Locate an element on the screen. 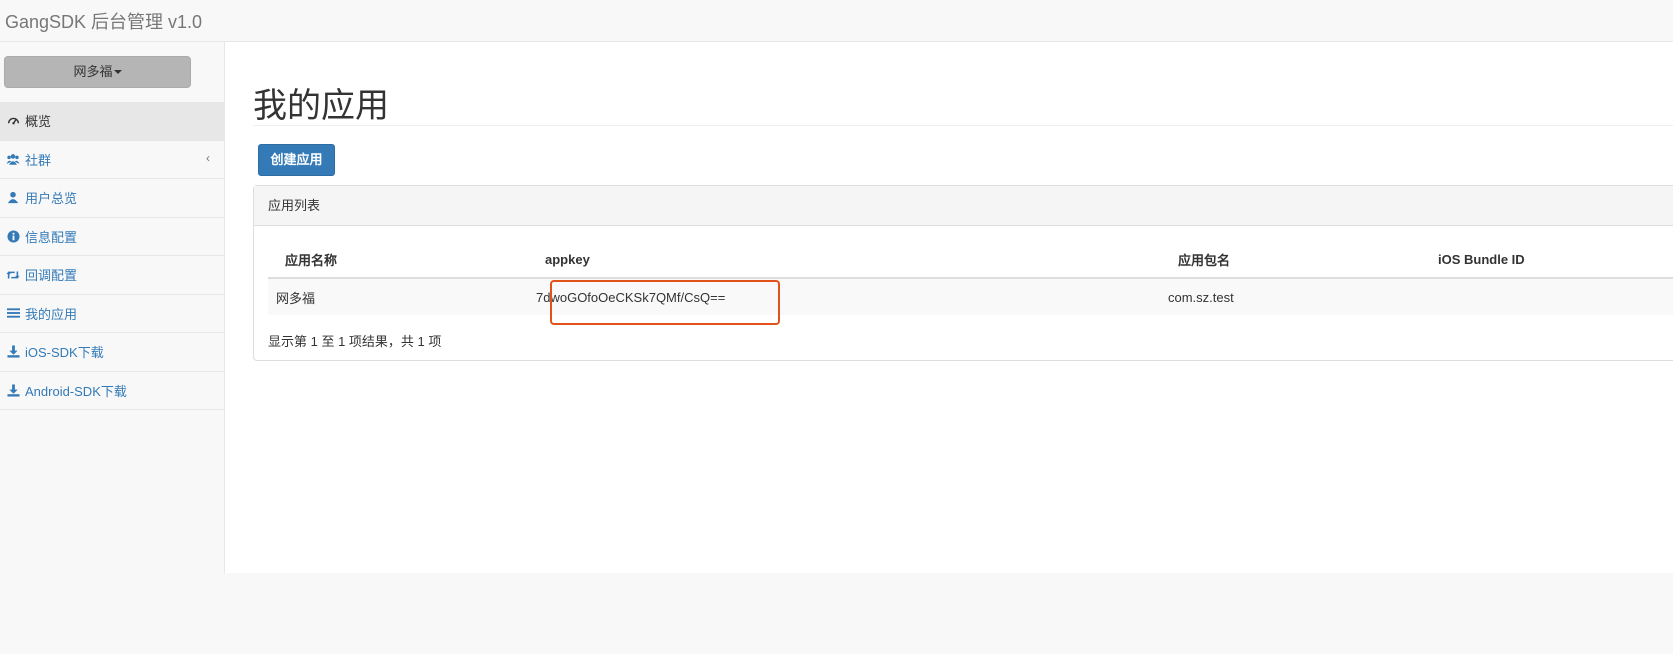 The image size is (1673, 654). sidebar-item-ios-sdk-download: iOS-SDK下载 is located at coordinates (112, 352).